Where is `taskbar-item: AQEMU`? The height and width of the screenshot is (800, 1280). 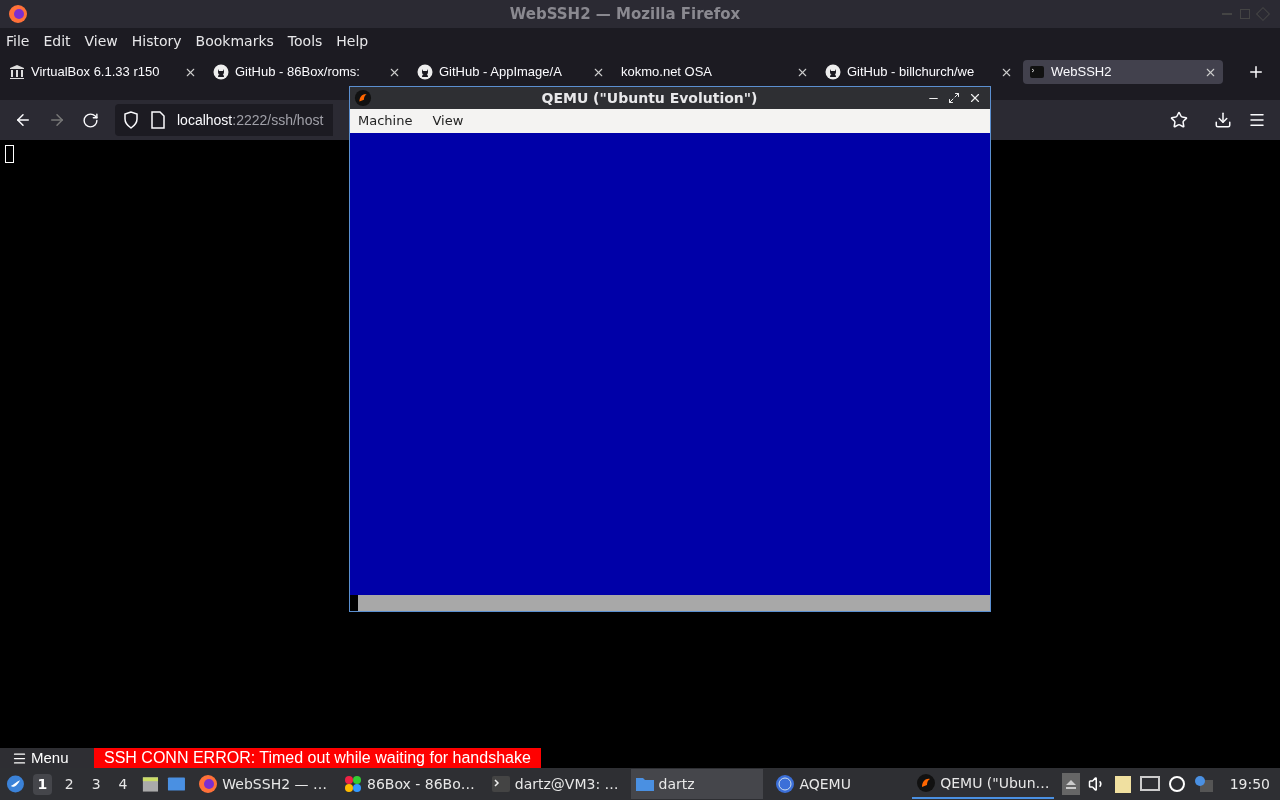 taskbar-item: AQEMU is located at coordinates (838, 784).